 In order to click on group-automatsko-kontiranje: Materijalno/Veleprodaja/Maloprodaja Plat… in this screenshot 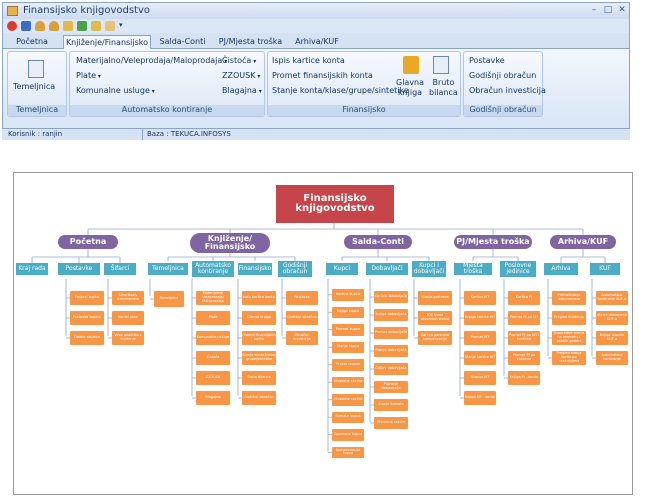, I will do `click(167, 84)`.